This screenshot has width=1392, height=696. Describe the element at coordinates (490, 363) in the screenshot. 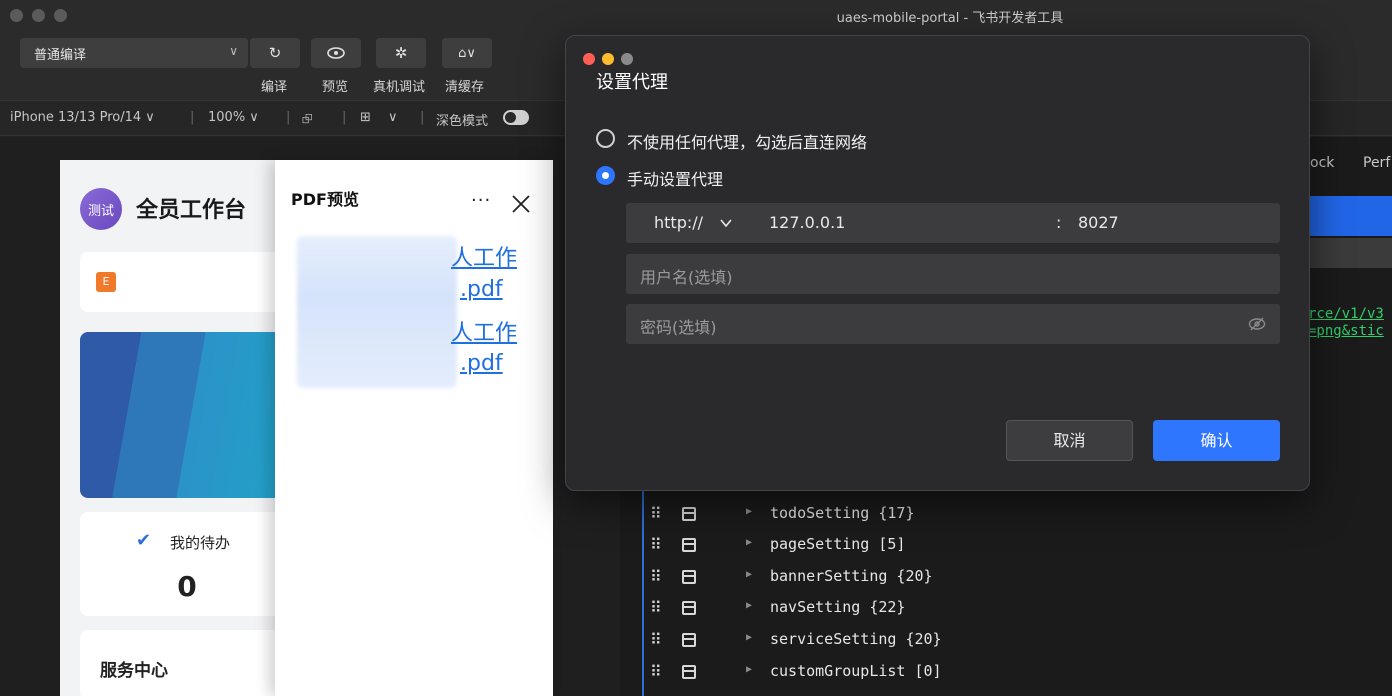

I see `pdf-link-2-line2: .pdf` at that location.